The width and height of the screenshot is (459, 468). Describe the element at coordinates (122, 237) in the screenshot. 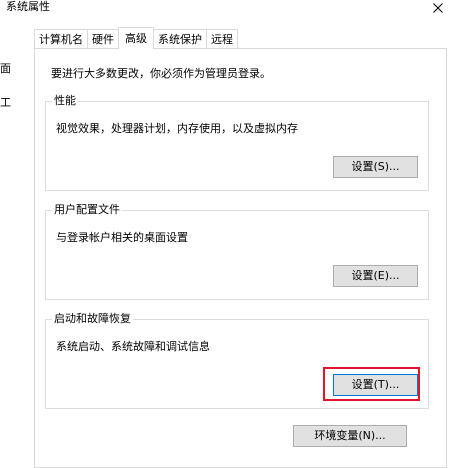

I see `user-profiles-description: 与登录帐户相关的桌面设置` at that location.